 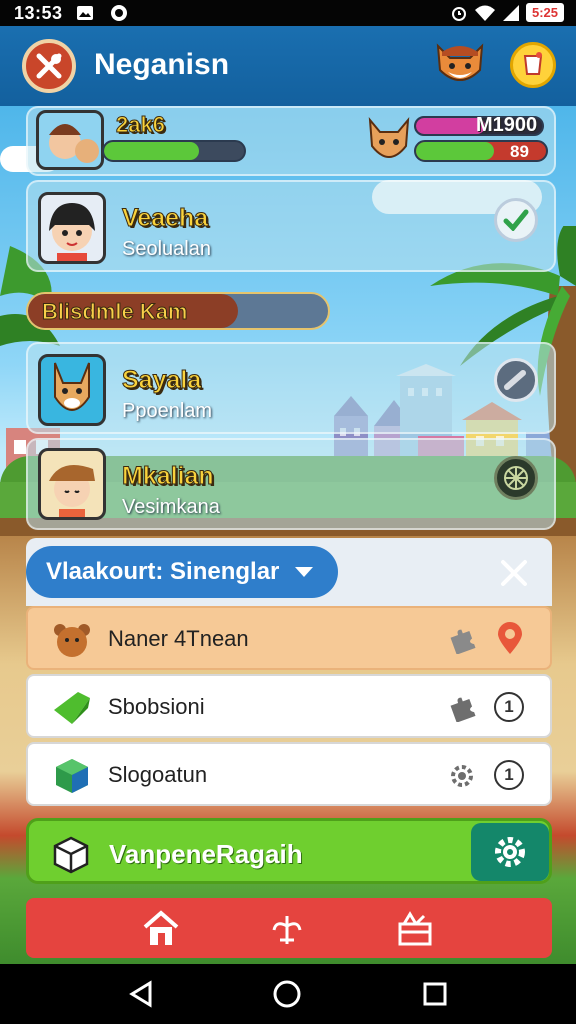 I want to click on home-icon, so click(x=161, y=927).